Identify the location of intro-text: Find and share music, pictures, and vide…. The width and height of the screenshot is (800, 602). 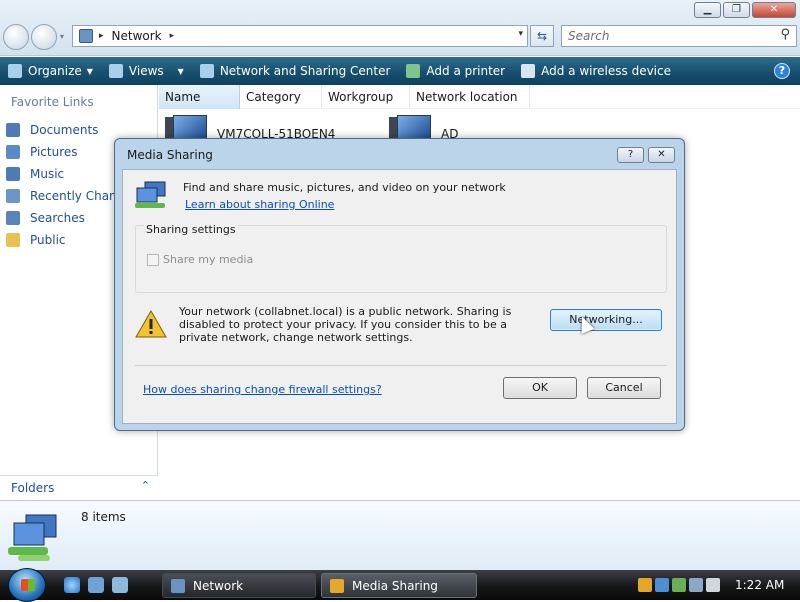
(344, 187).